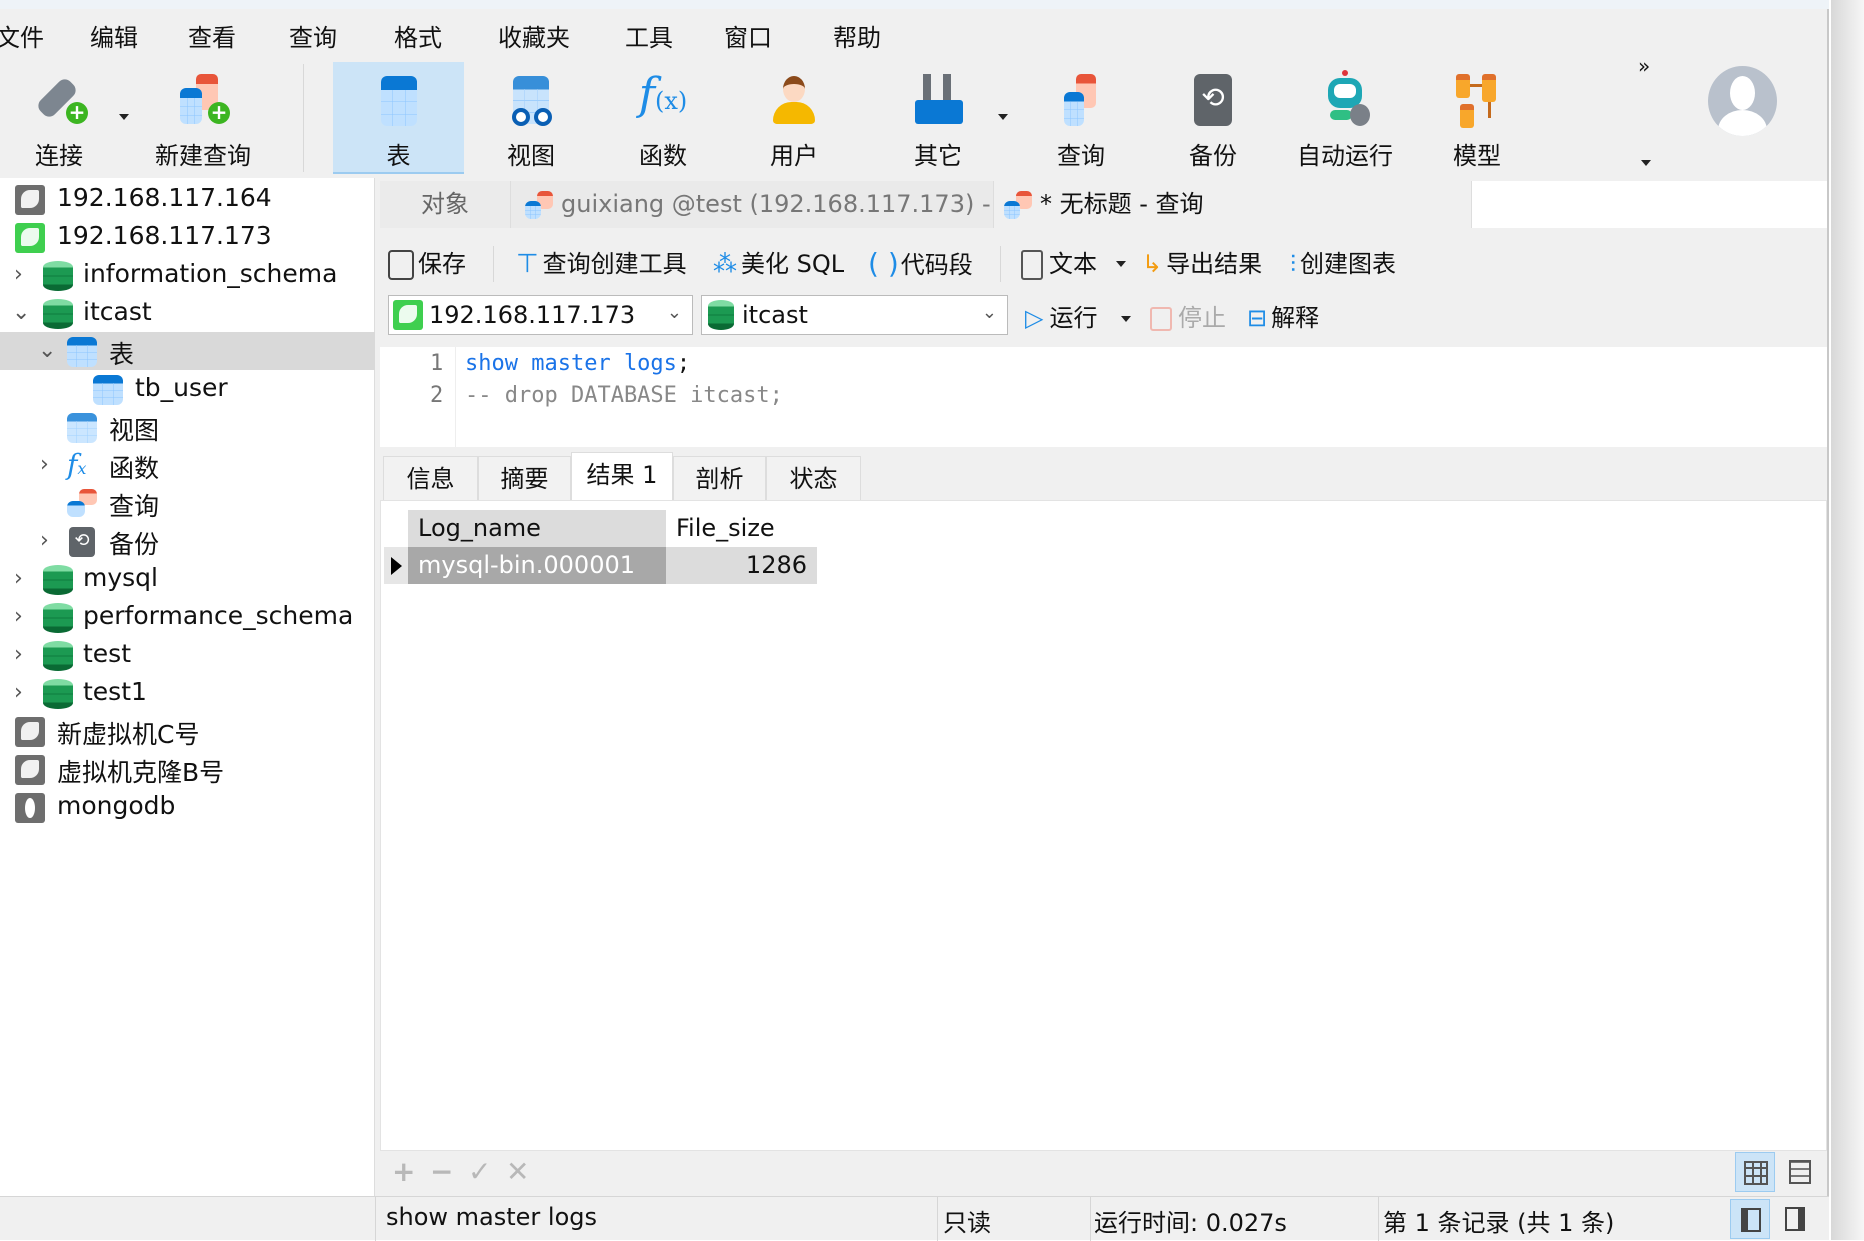  I want to click on tree-connection-173: 192.168.117.173, so click(187, 237).